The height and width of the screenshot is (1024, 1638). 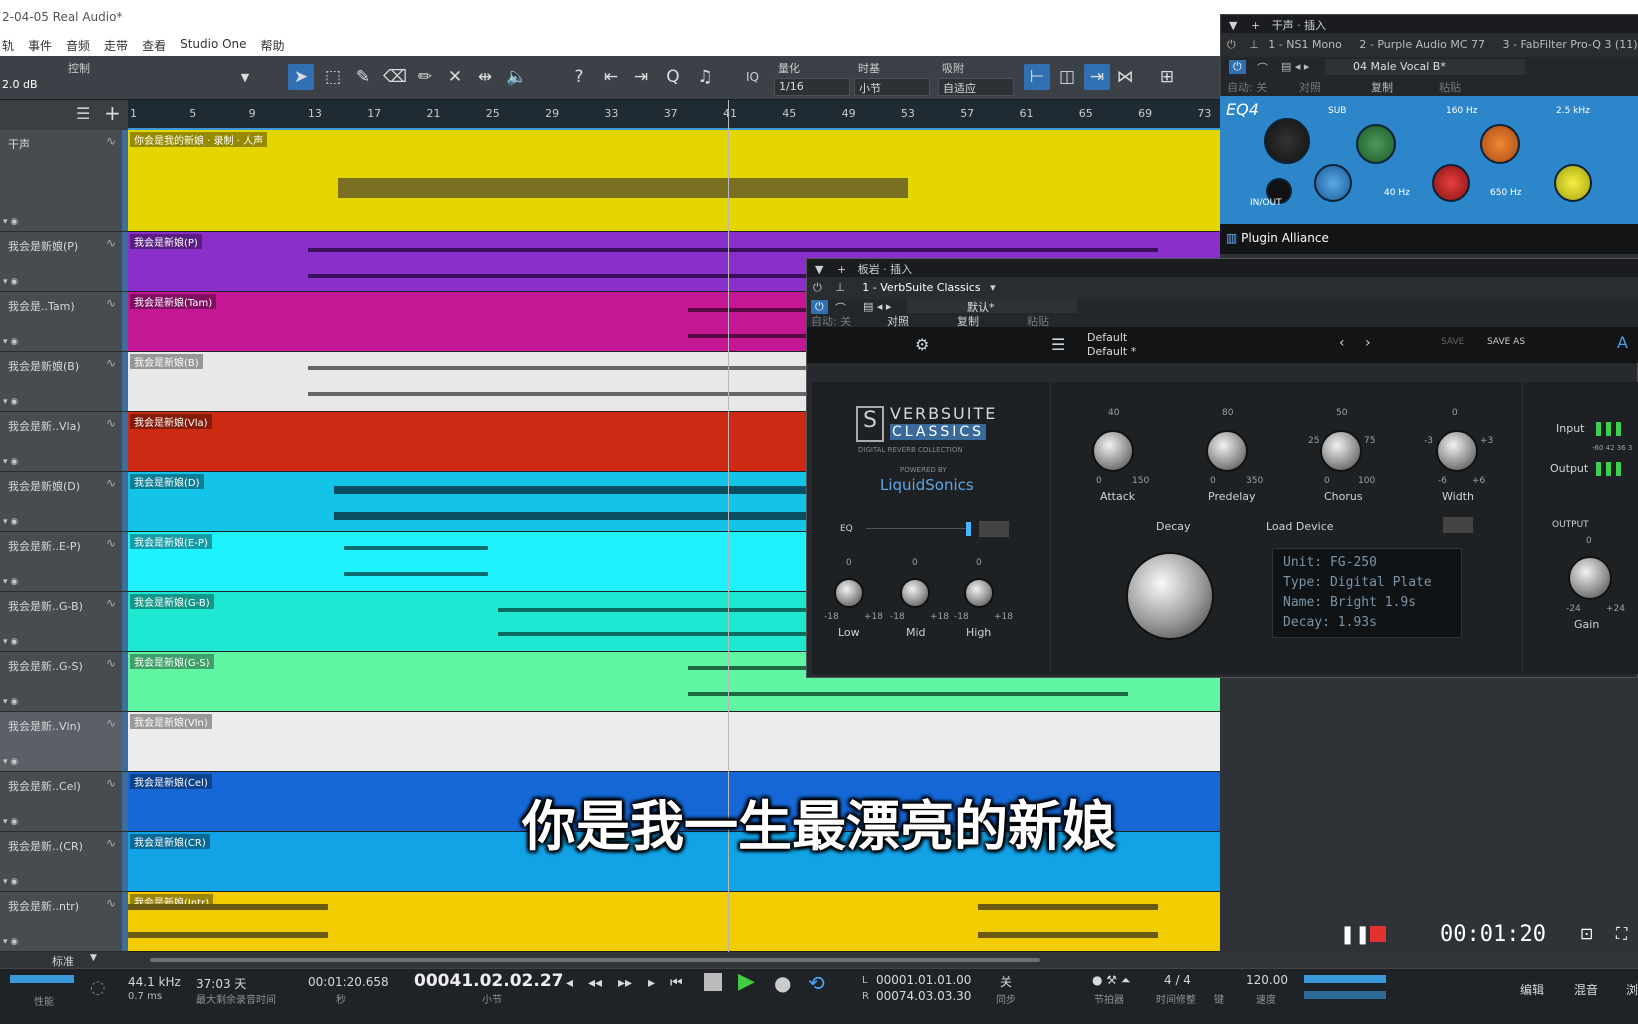 What do you see at coordinates (595, 983) in the screenshot?
I see `rewind-icon: ◂◂` at bounding box center [595, 983].